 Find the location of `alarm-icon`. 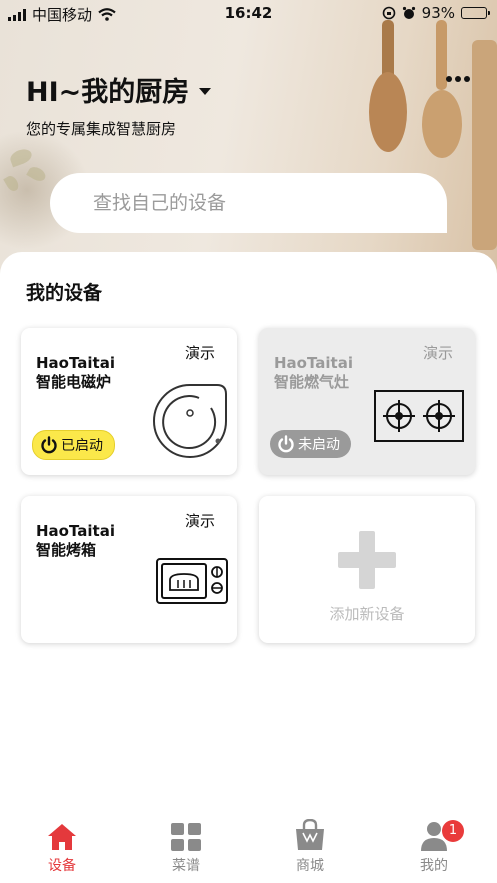

alarm-icon is located at coordinates (408, 12).